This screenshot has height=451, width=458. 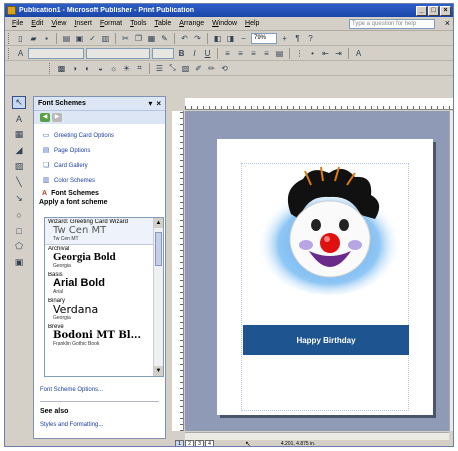 I want to click on menu-view: View, so click(x=58, y=23).